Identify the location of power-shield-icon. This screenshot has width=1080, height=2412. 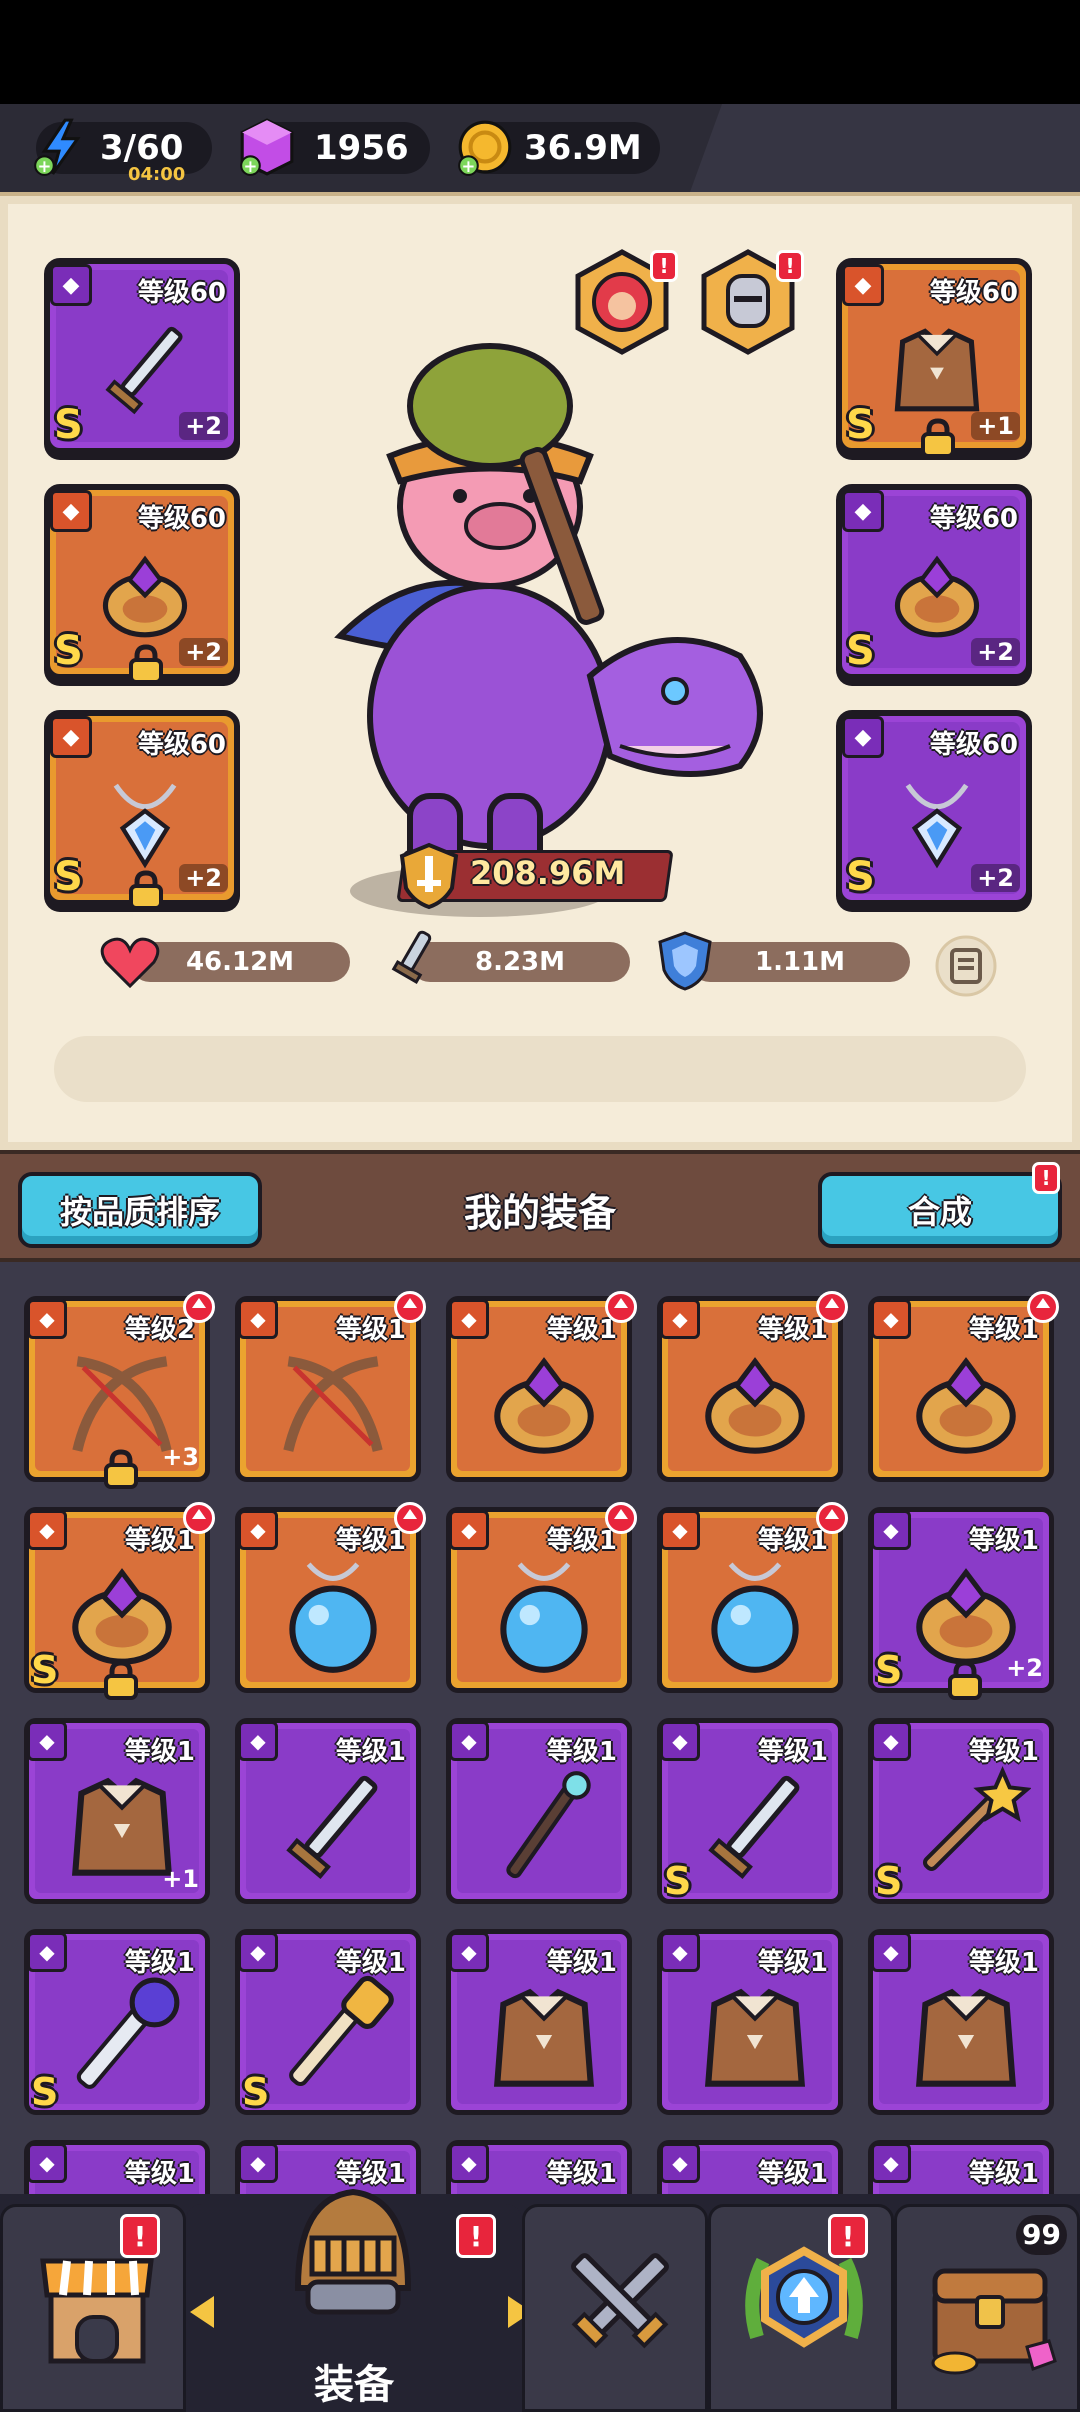
(429, 876).